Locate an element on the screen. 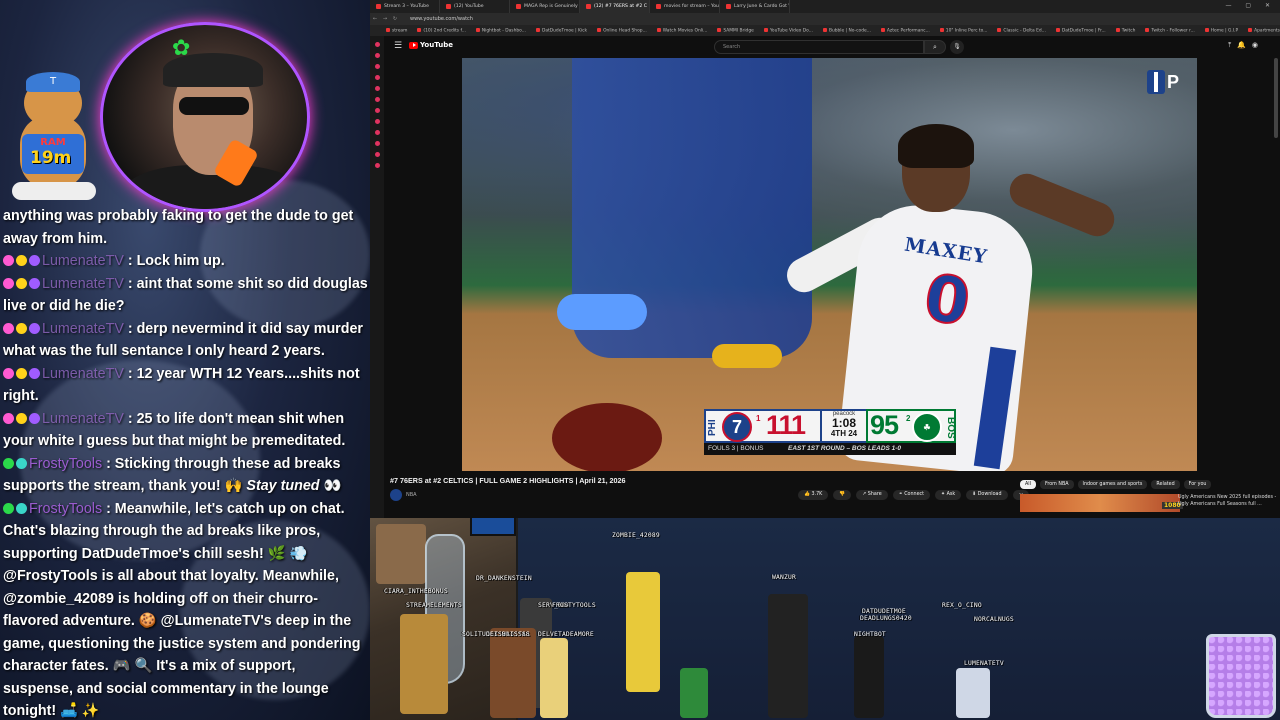 The width and height of the screenshot is (1280, 720). channel-name: NBA is located at coordinates (411, 495).